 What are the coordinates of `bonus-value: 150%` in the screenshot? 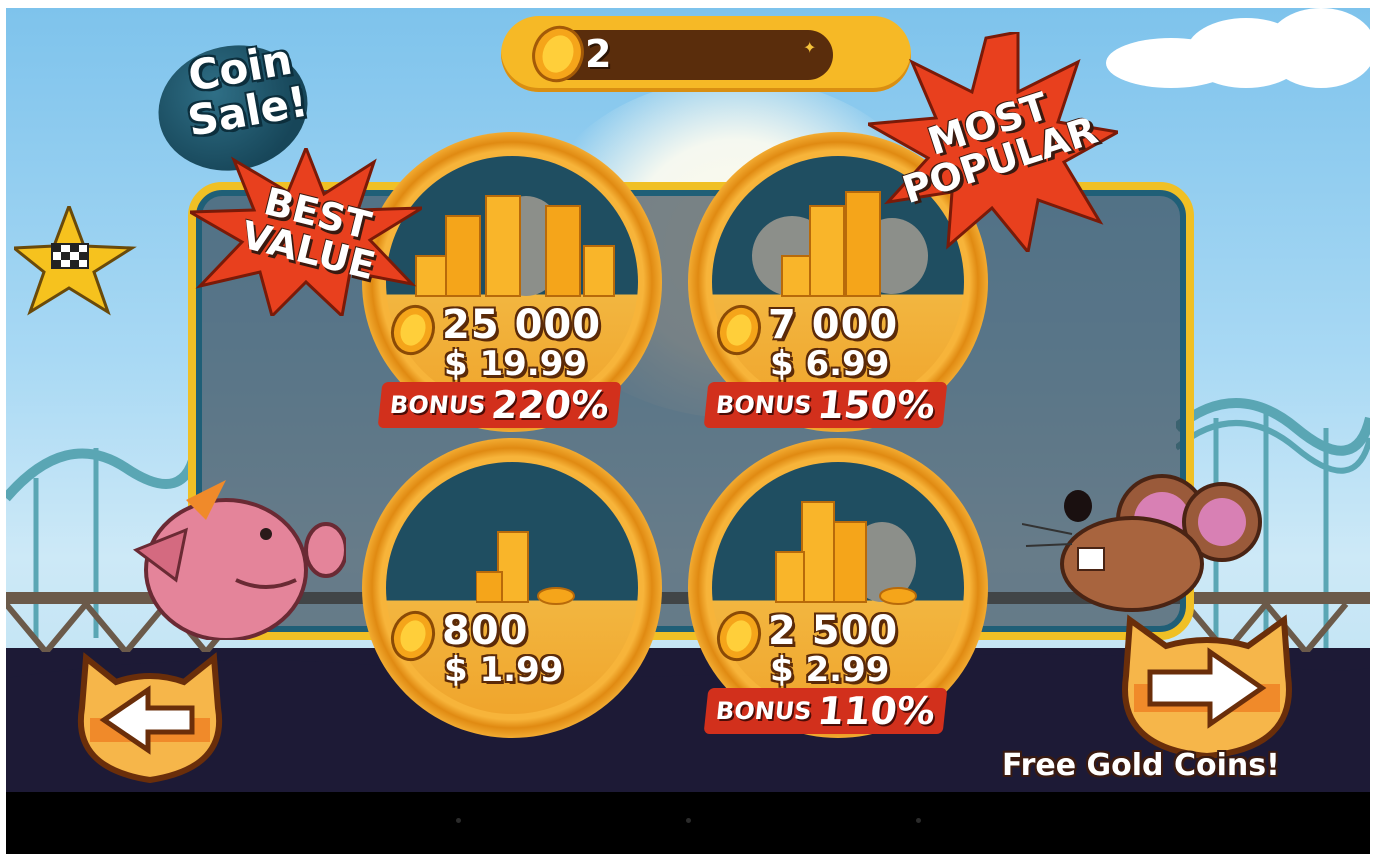 It's located at (876, 405).